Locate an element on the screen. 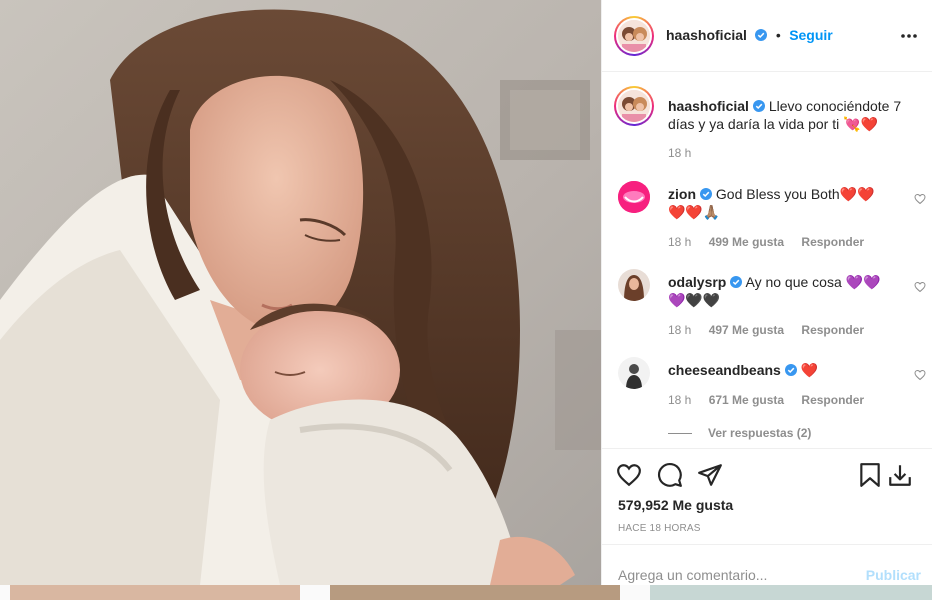  more-options-icon is located at coordinates (909, 36).